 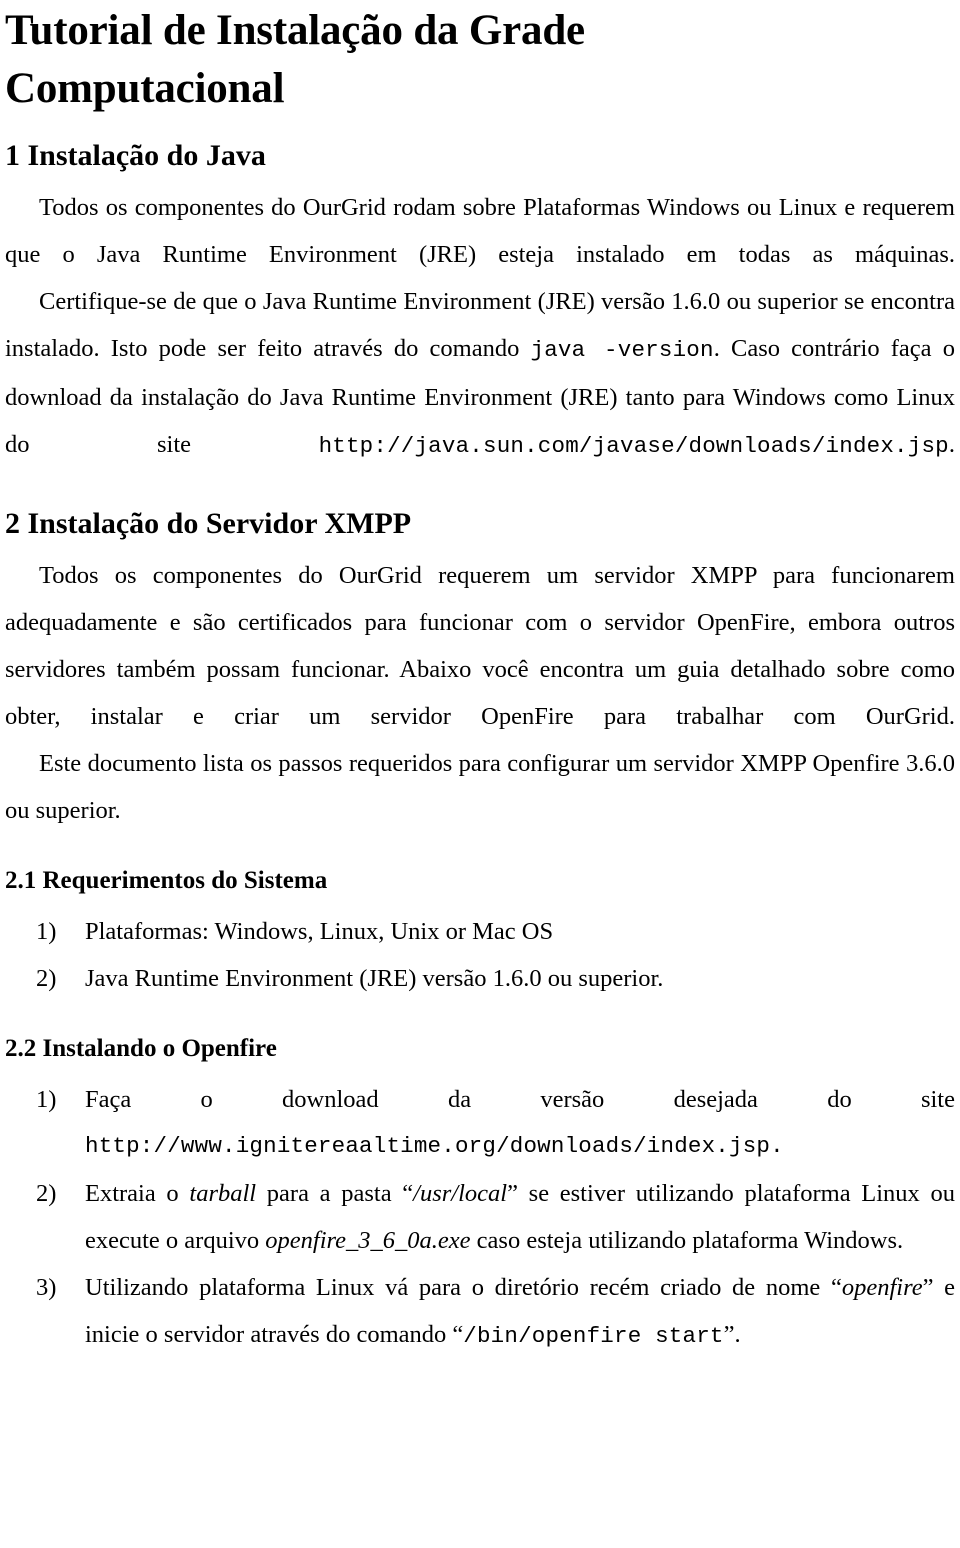 What do you see at coordinates (572, 446) in the screenshot?
I see `inline-code-java-download-url-part1: http://java.sun.com/javase/downloads/` at bounding box center [572, 446].